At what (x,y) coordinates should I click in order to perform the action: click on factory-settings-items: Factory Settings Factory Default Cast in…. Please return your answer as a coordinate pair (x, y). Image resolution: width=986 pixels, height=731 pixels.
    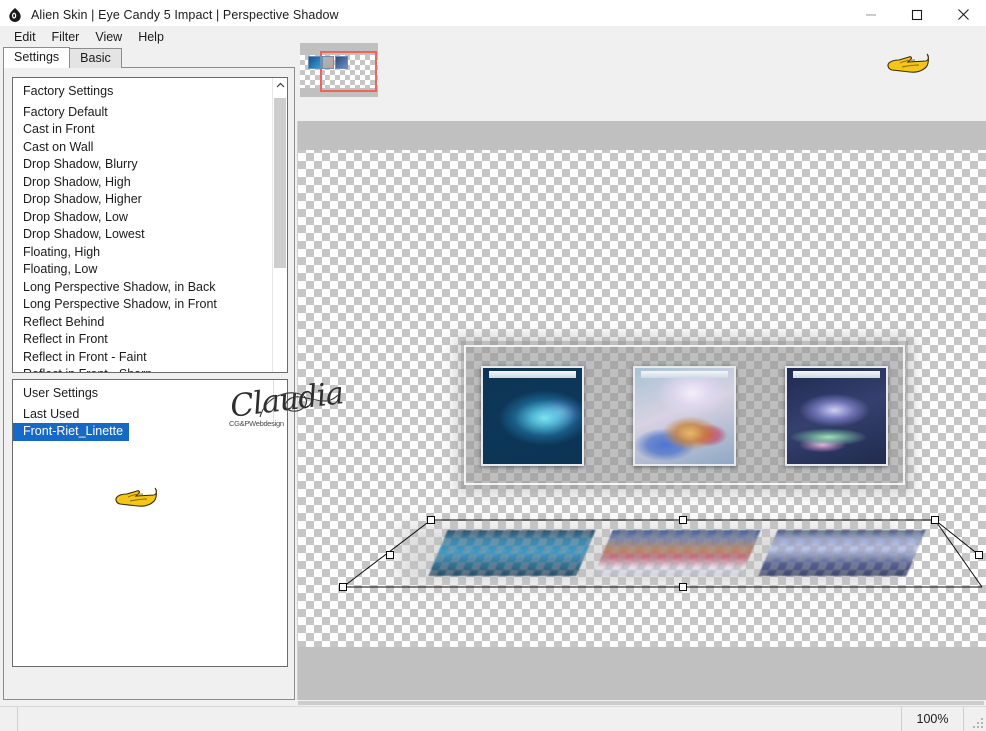
    Looking at the image, I should click on (142, 225).